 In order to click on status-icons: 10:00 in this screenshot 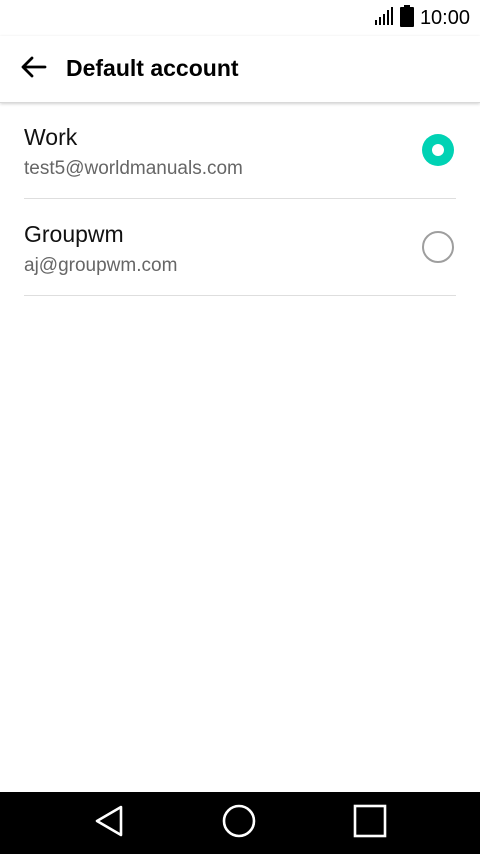, I will do `click(422, 18)`.